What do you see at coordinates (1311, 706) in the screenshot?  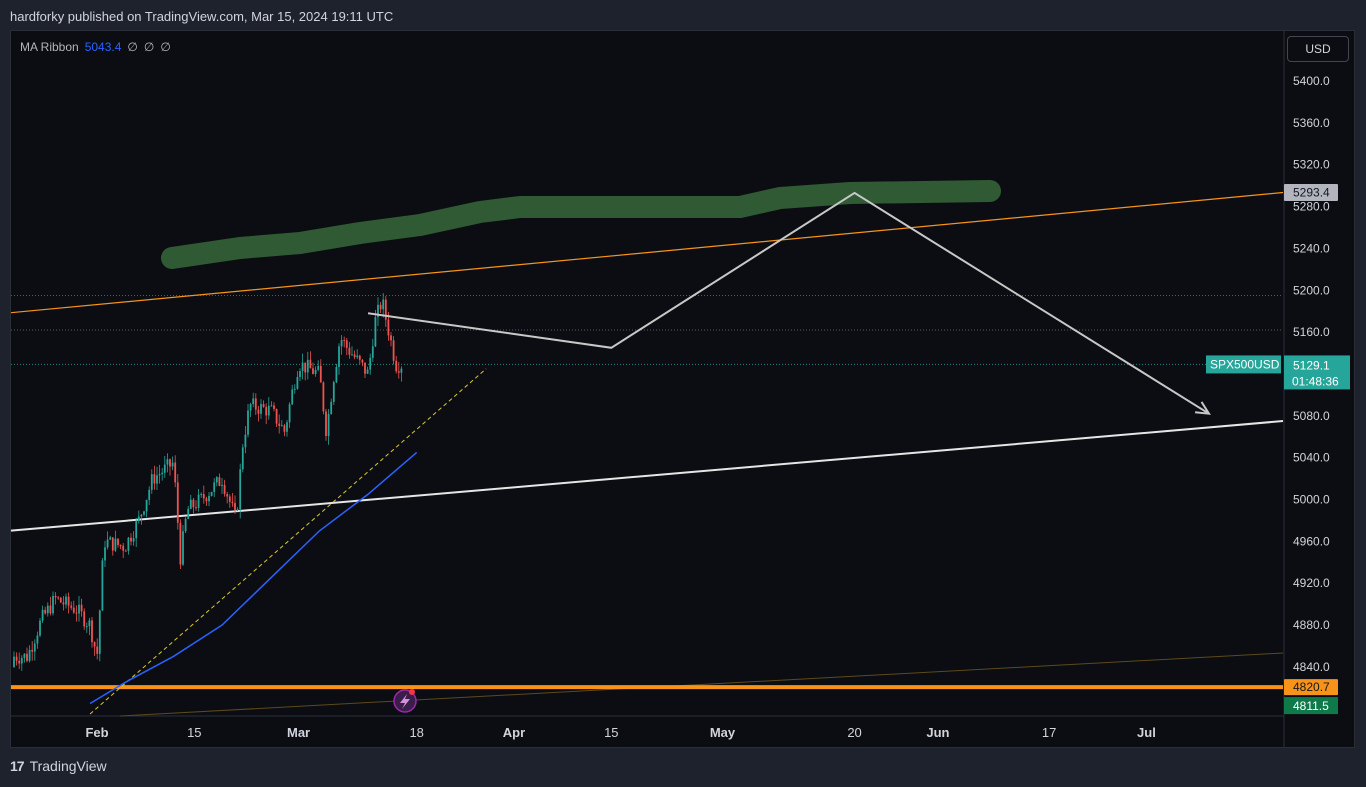 I see `green-price-tag: 4811.5` at bounding box center [1311, 706].